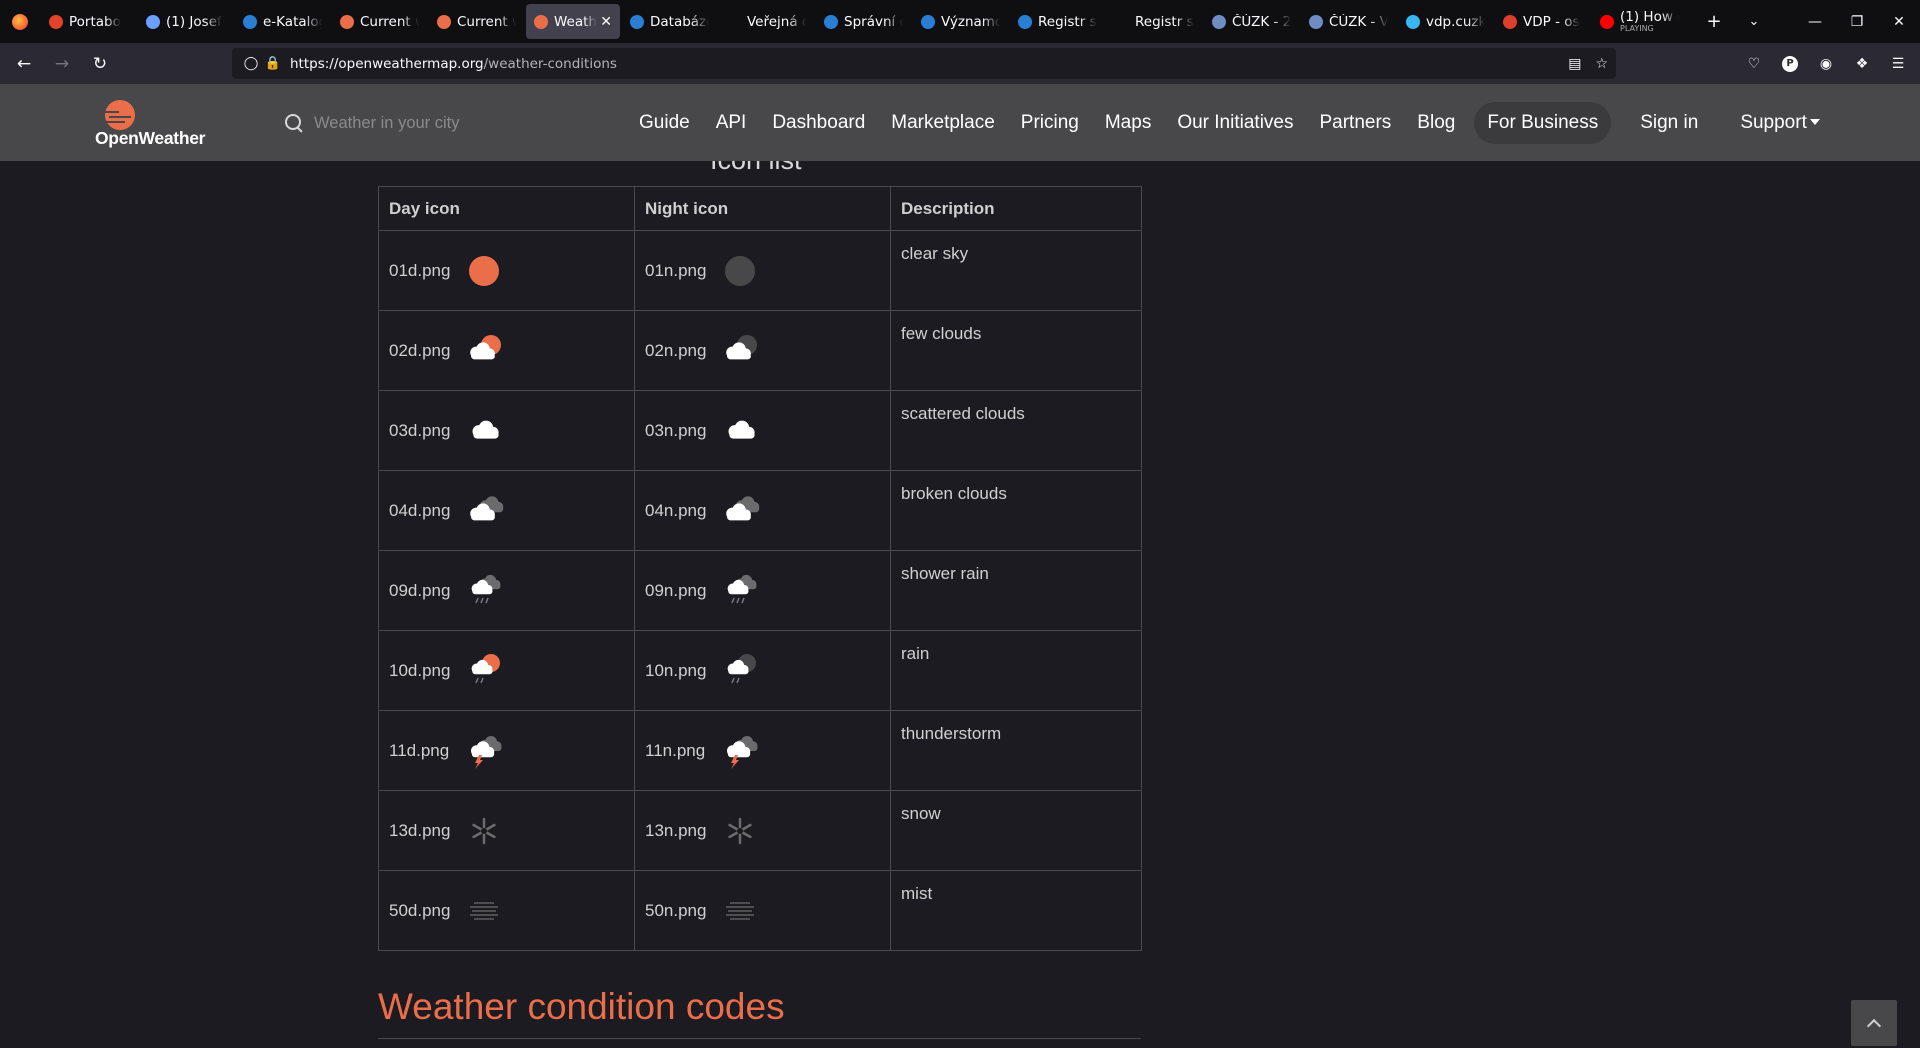 The width and height of the screenshot is (1920, 1048). I want to click on browser-tab: Registr s, so click(1057, 21).